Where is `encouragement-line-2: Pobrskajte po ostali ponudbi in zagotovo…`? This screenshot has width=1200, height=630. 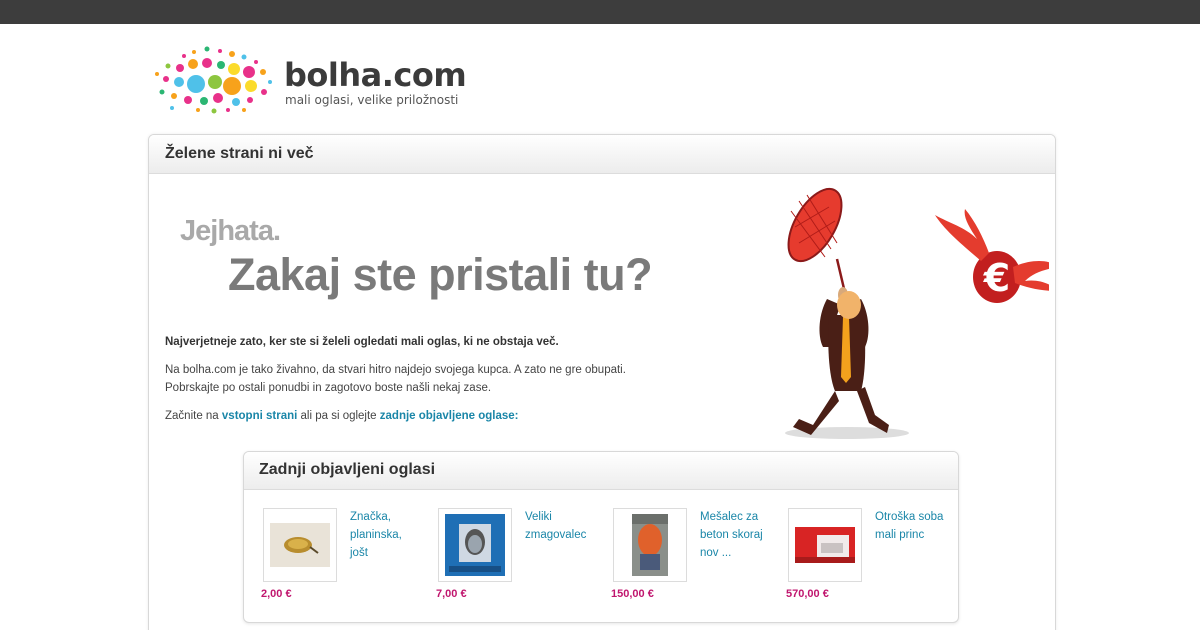 encouragement-line-2: Pobrskajte po ostali ponudbi in zagotovo… is located at coordinates (328, 388).